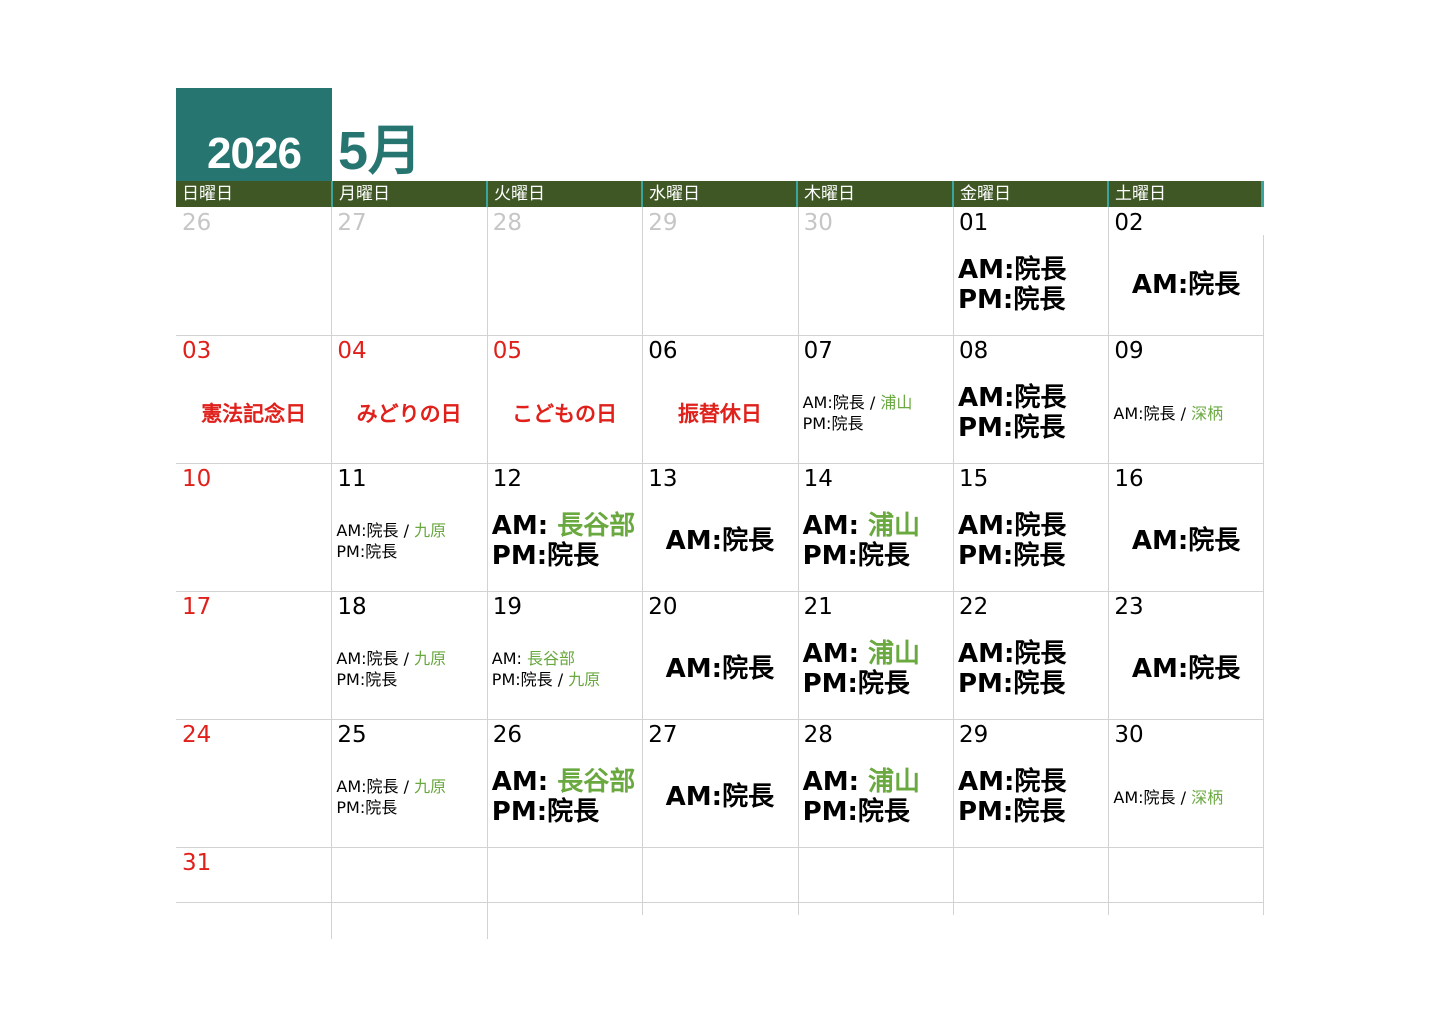 The height and width of the screenshot is (1017, 1440). Describe the element at coordinates (1184, 194) in the screenshot. I see `weekday-sat: 土曜日` at that location.